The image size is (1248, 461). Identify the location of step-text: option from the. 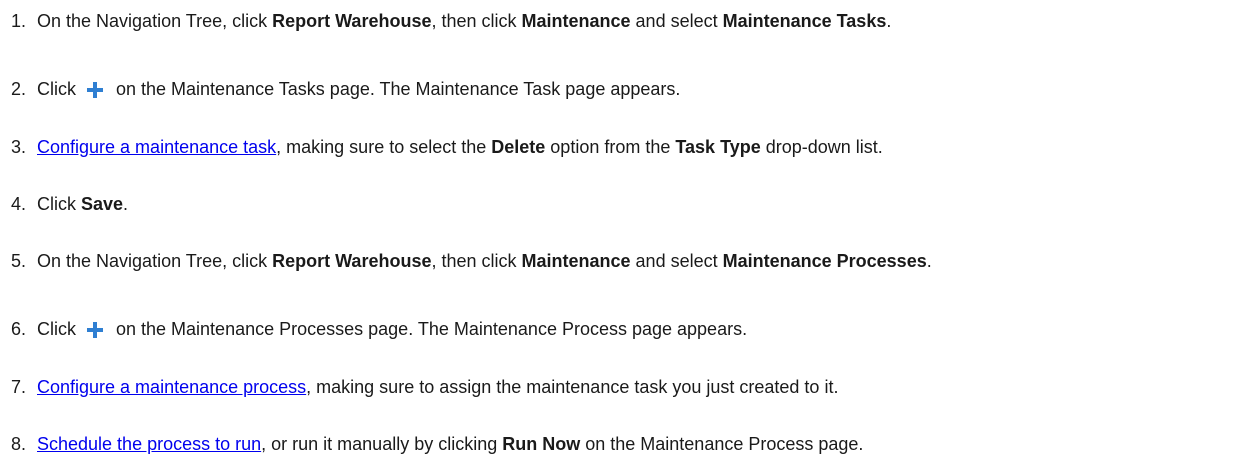
(610, 147).